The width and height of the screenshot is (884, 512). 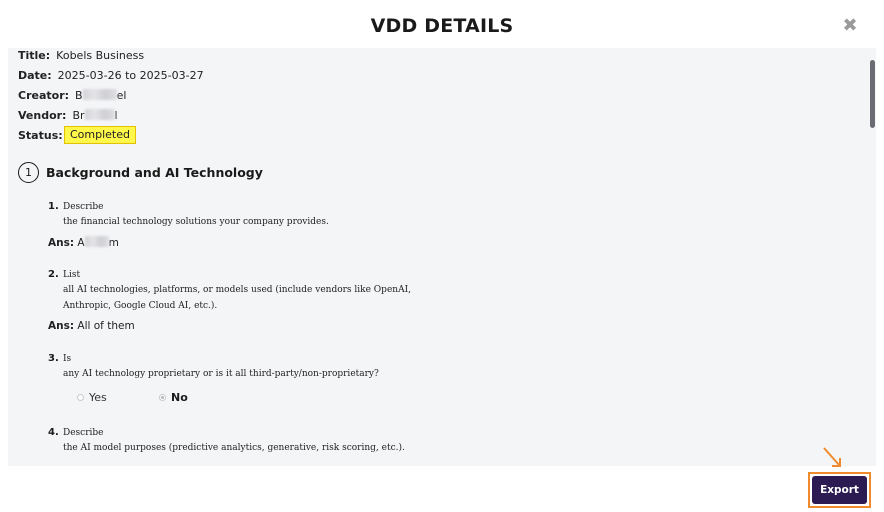 I want to click on section-number: 1, so click(x=28, y=172).